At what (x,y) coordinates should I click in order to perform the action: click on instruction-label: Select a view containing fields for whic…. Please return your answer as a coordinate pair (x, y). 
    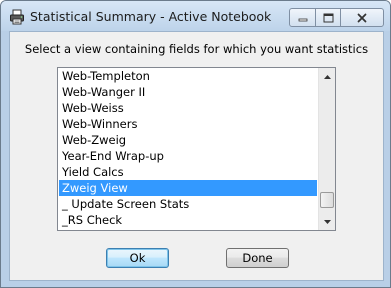
    Looking at the image, I should click on (196, 49).